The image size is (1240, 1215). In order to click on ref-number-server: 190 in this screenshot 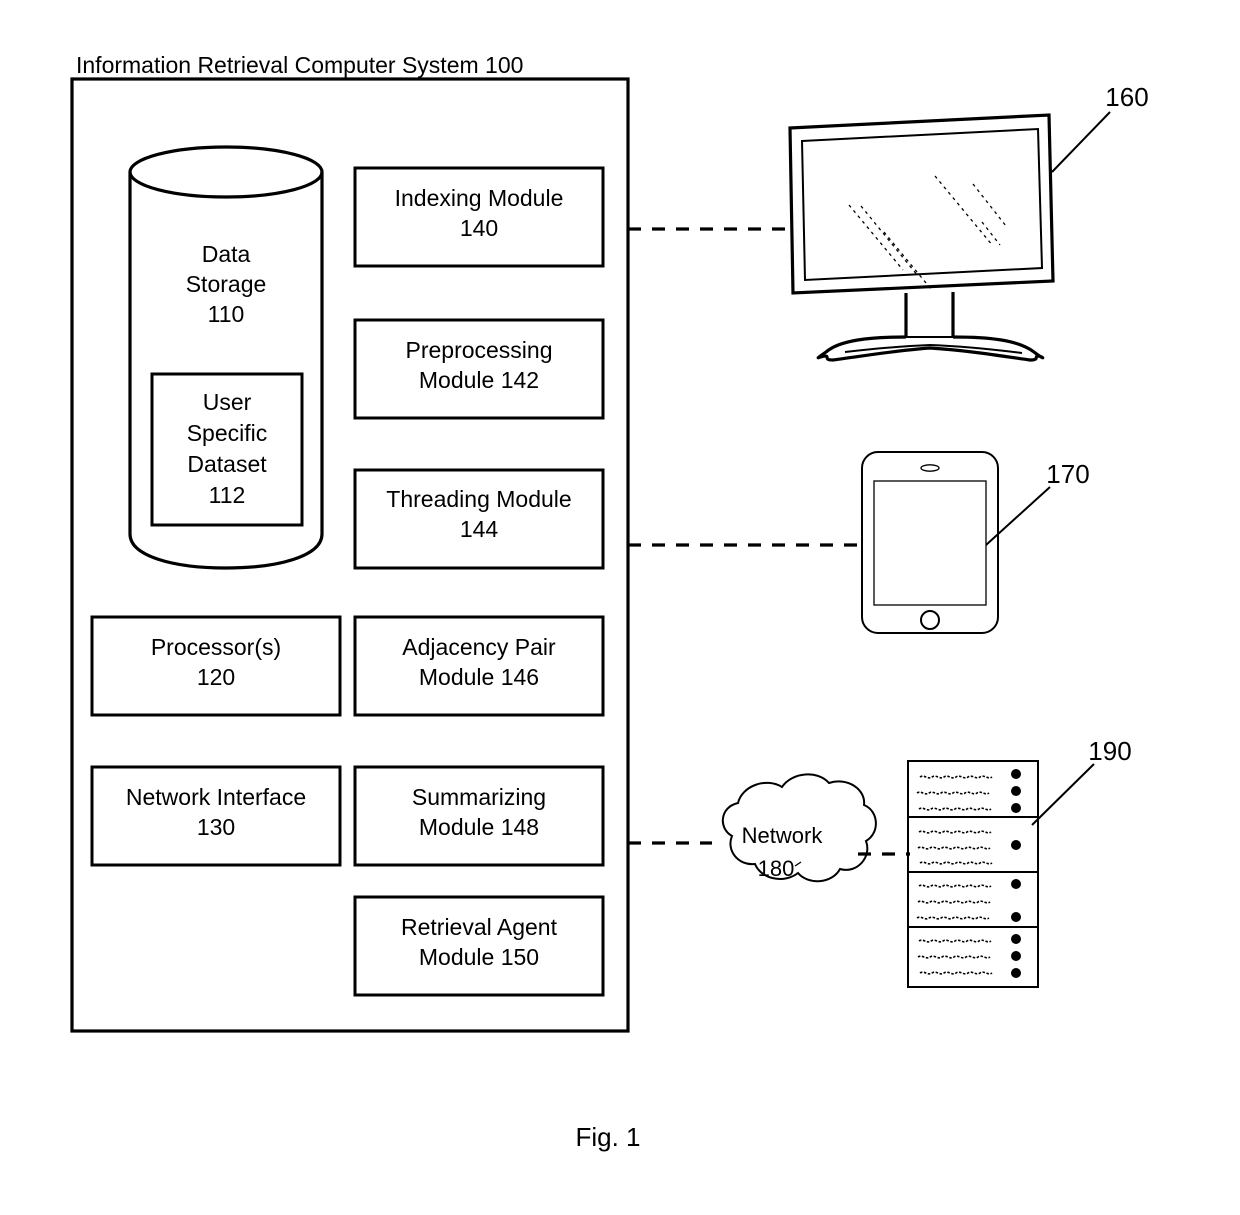, I will do `click(1109, 751)`.